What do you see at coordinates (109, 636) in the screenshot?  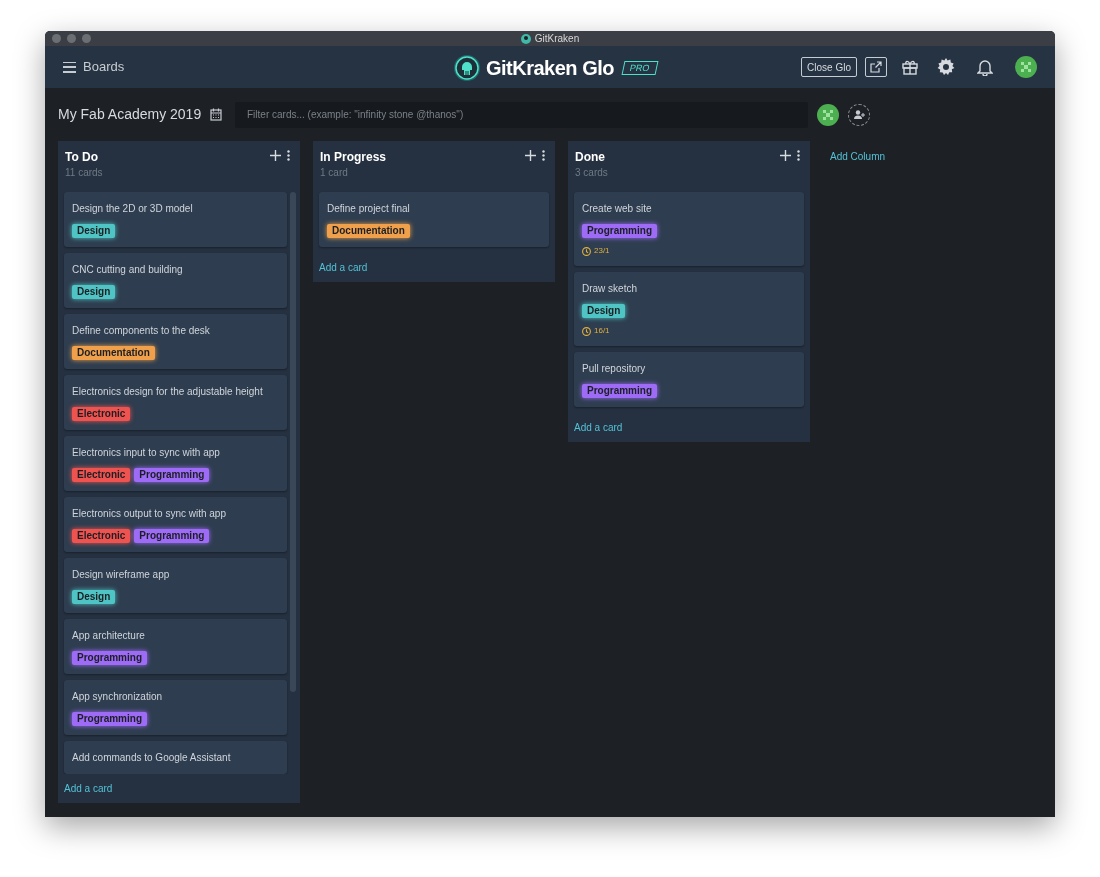 I see `card-title: App architecture` at bounding box center [109, 636].